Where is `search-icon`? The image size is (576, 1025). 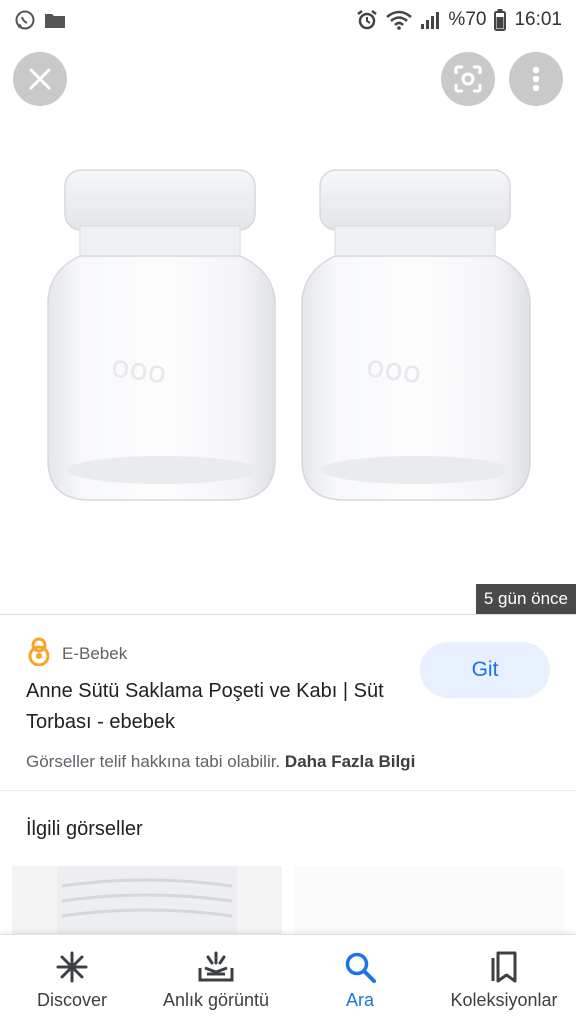 search-icon is located at coordinates (360, 967).